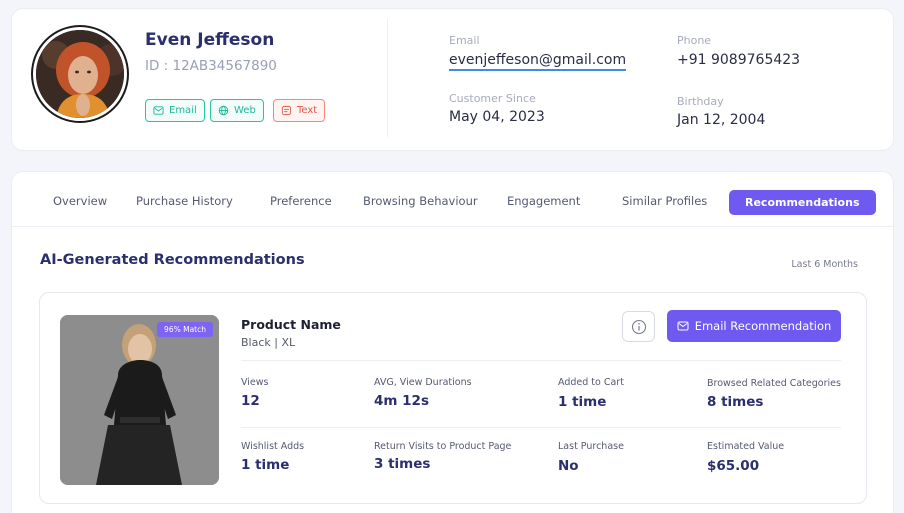 The width and height of the screenshot is (904, 513). What do you see at coordinates (291, 324) in the screenshot?
I see `product-name: Product Name` at bounding box center [291, 324].